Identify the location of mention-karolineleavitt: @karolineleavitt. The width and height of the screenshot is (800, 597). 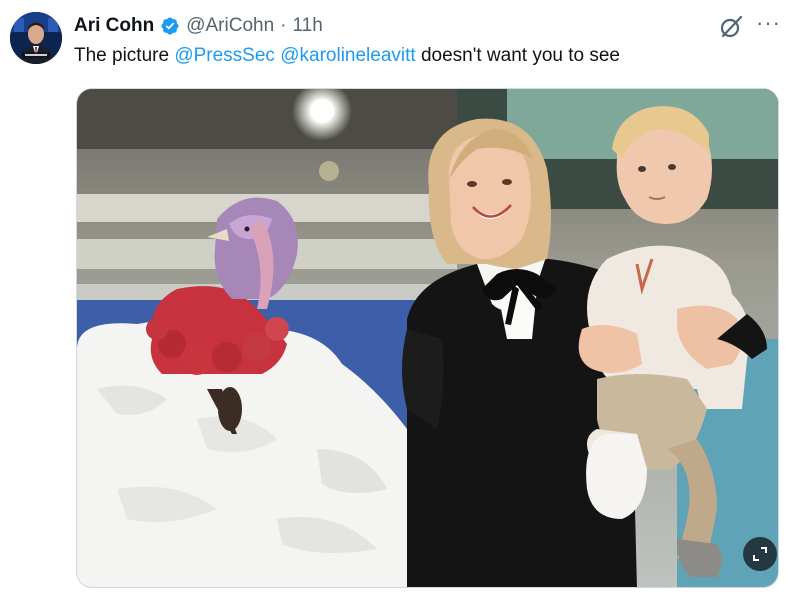
(347, 55).